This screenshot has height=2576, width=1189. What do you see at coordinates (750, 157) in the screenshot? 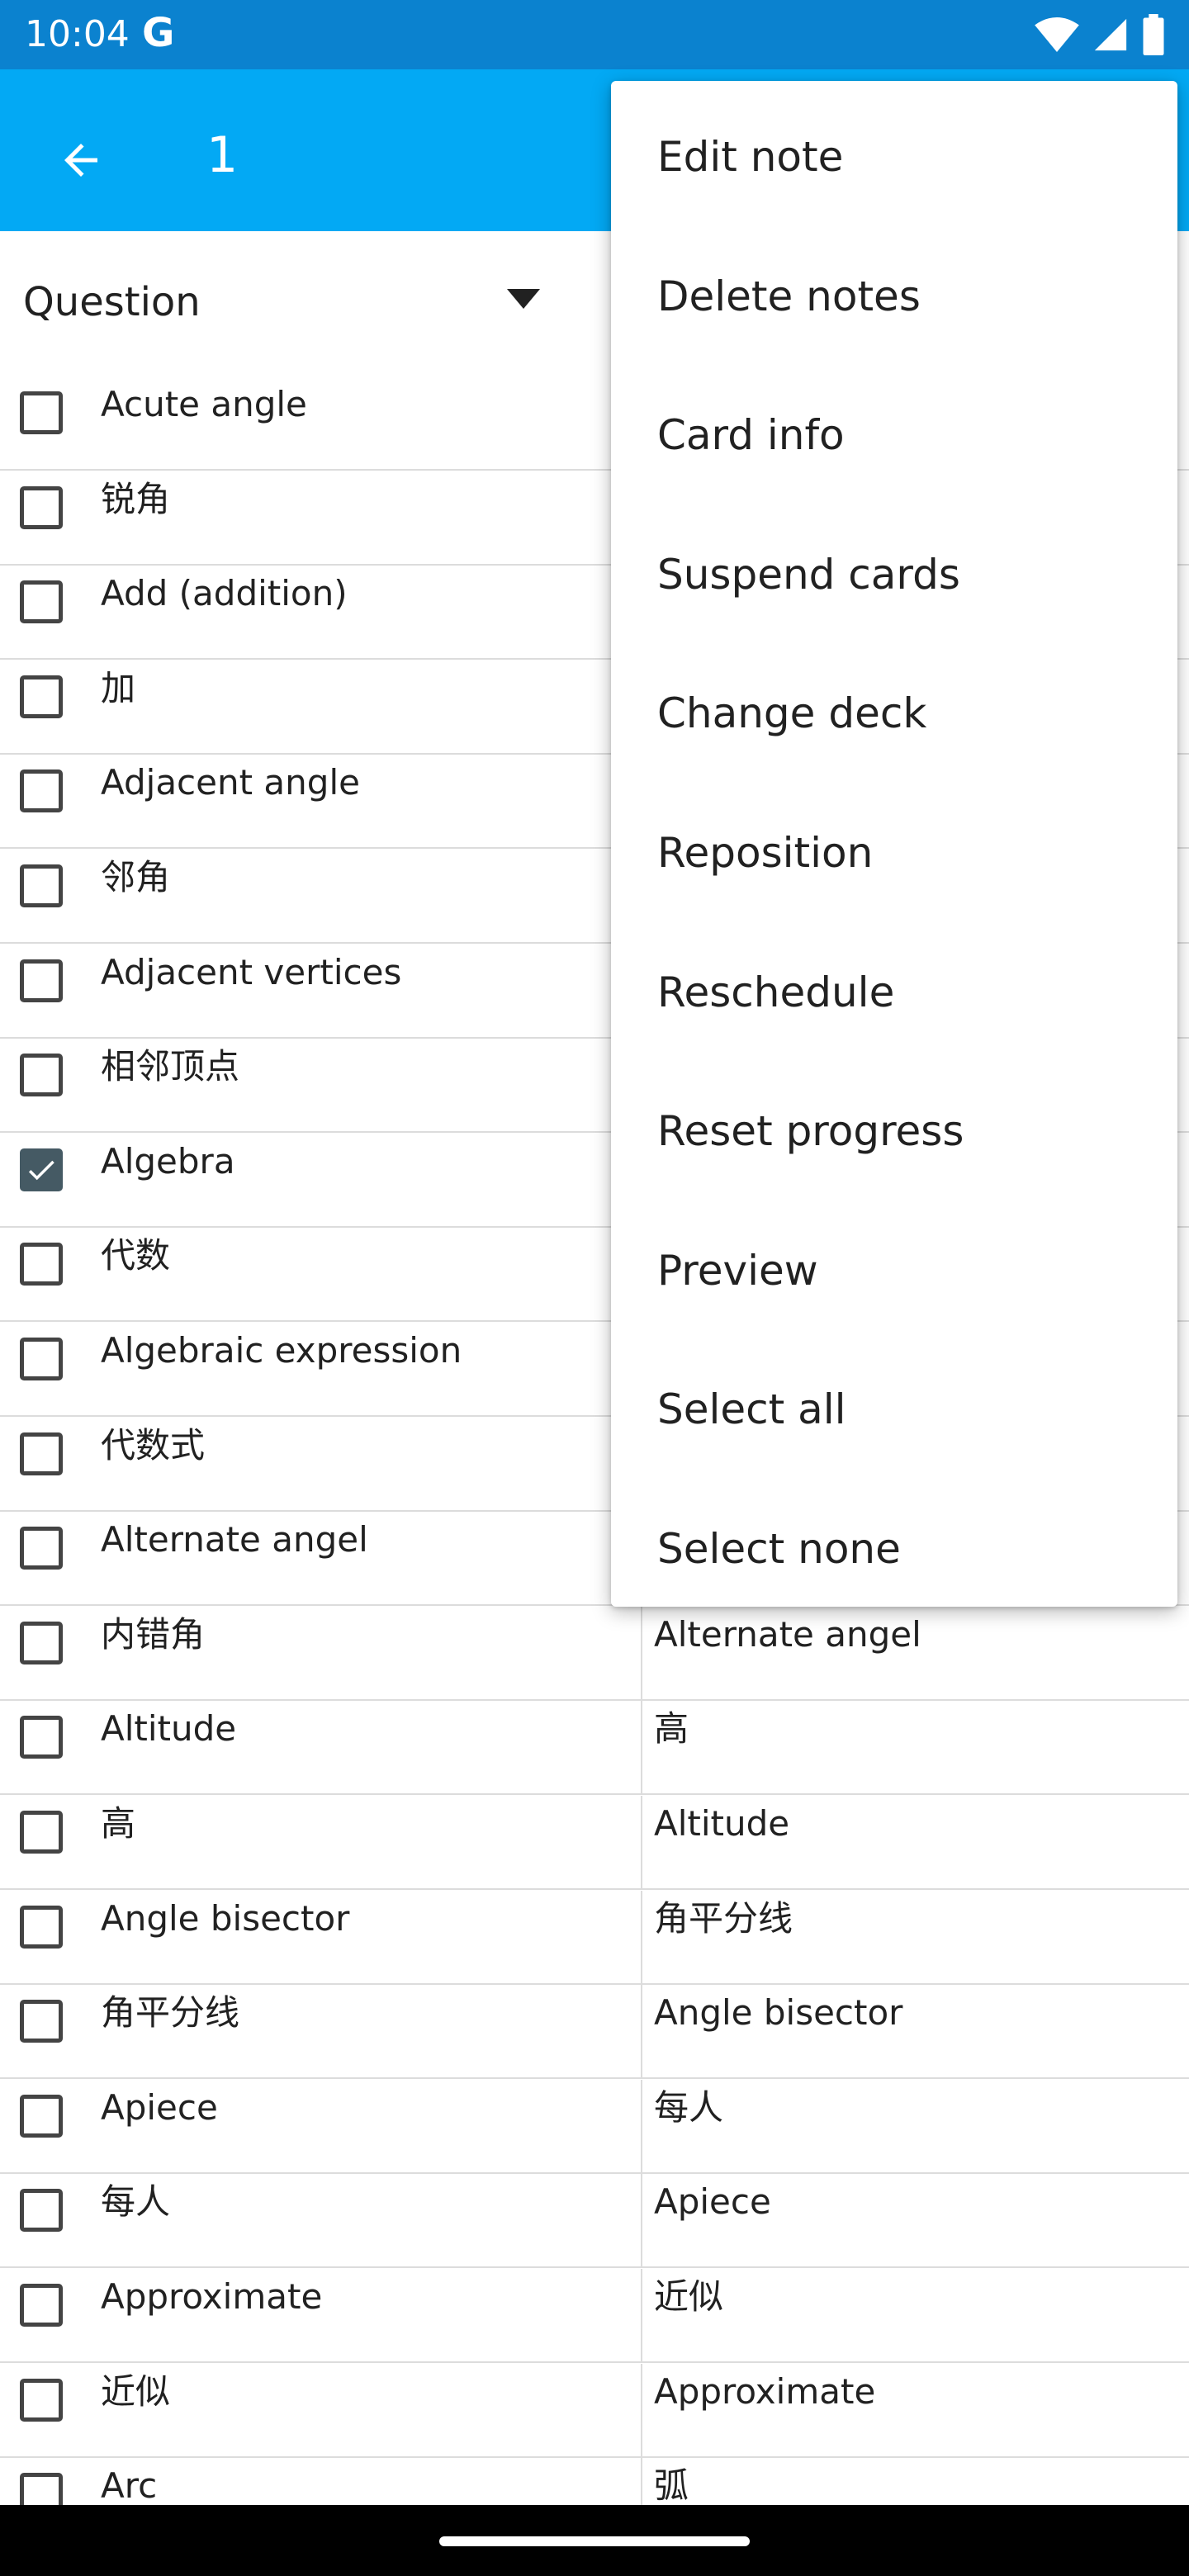
I see `menu-item-label: Edit note` at bounding box center [750, 157].